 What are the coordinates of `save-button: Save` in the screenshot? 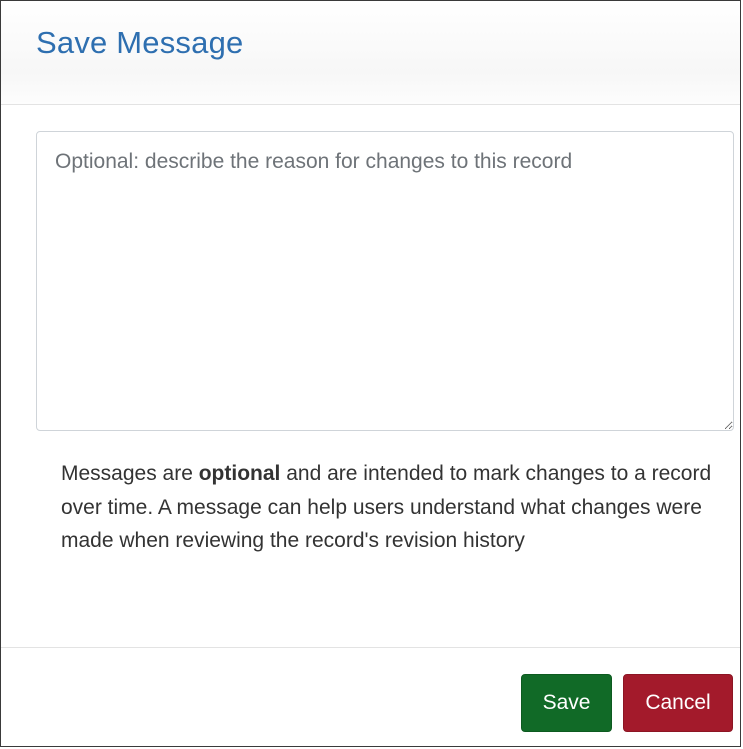 It's located at (566, 703).